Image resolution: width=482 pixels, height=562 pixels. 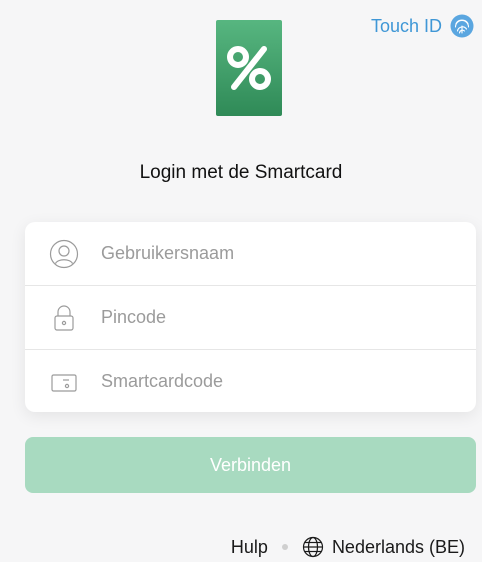 What do you see at coordinates (406, 25) in the screenshot?
I see `touch-id-label: Touch ID` at bounding box center [406, 25].